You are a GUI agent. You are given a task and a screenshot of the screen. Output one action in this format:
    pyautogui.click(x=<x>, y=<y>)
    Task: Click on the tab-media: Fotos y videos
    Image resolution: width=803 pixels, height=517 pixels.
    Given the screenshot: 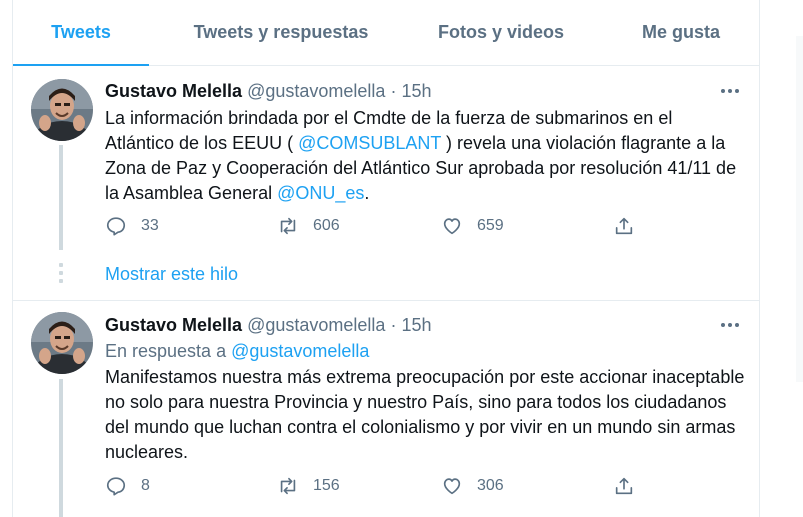 What is the action you would take?
    pyautogui.click(x=501, y=32)
    